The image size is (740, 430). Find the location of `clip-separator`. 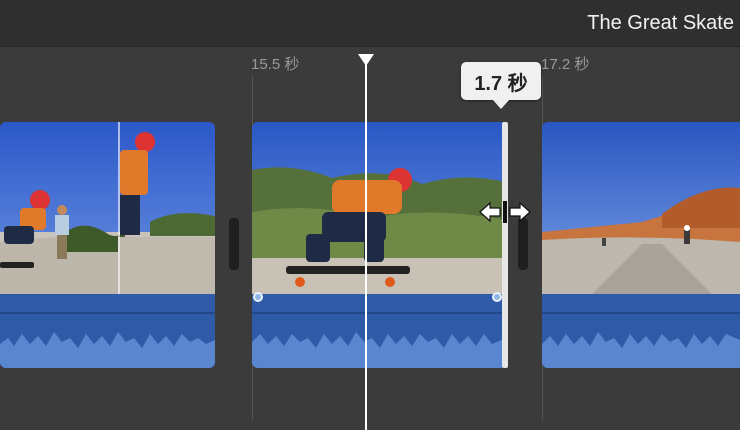

clip-separator is located at coordinates (234, 244).